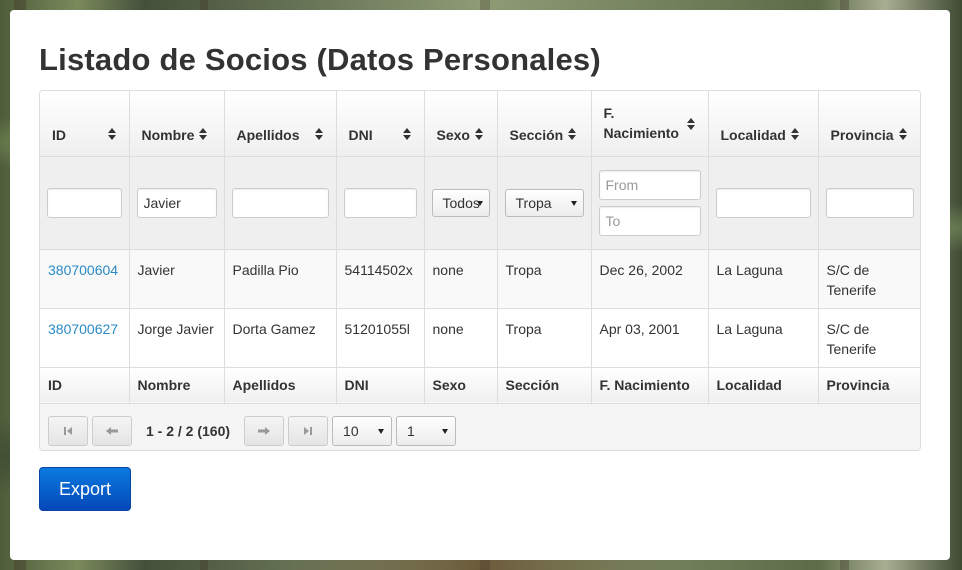 The width and height of the screenshot is (962, 570). What do you see at coordinates (426, 430) in the screenshot?
I see `page-number-select: 1` at bounding box center [426, 430].